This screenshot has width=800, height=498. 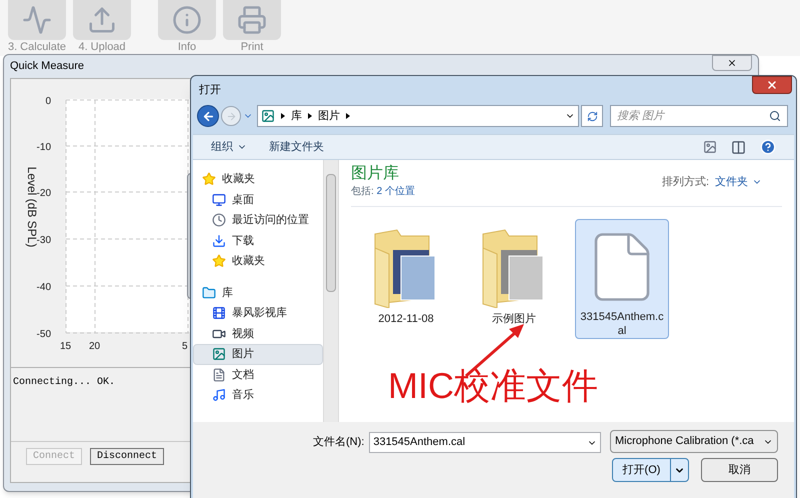 What do you see at coordinates (219, 199) in the screenshot?
I see `monitor-icon` at bounding box center [219, 199].